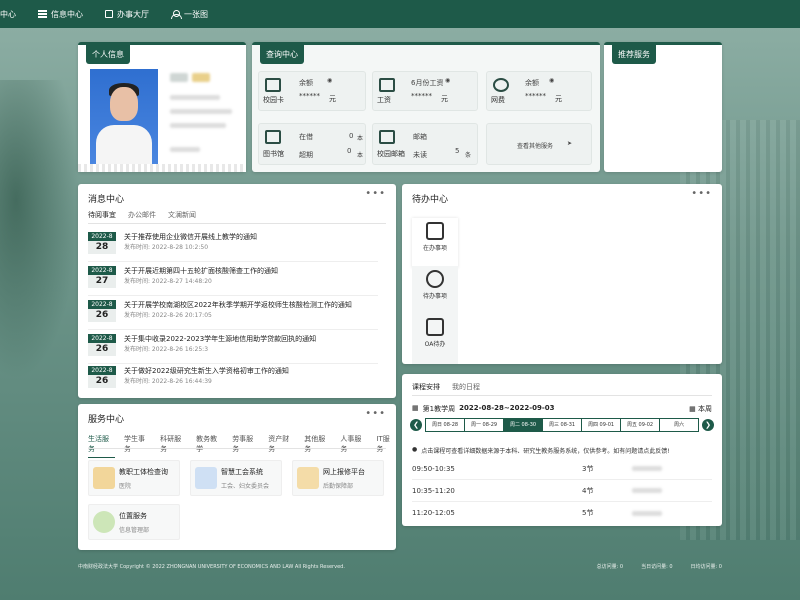 This screenshot has width=800, height=600. What do you see at coordinates (166, 247) in the screenshot?
I see `message-time: 发布时间: 2022-8-28 10:2:50` at bounding box center [166, 247].